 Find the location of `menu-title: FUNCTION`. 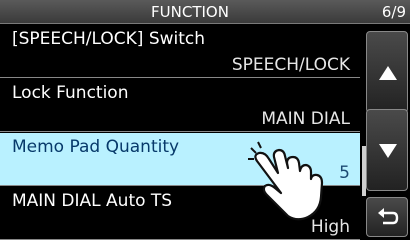

menu-title: FUNCTION is located at coordinates (190, 12).